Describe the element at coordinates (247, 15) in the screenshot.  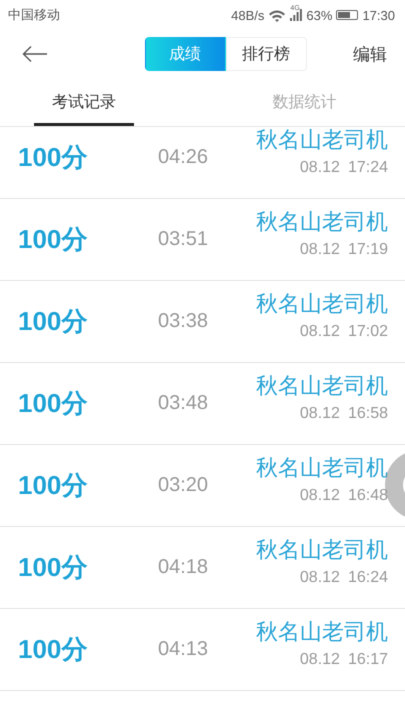
I see `network-speed: 48B/s` at that location.